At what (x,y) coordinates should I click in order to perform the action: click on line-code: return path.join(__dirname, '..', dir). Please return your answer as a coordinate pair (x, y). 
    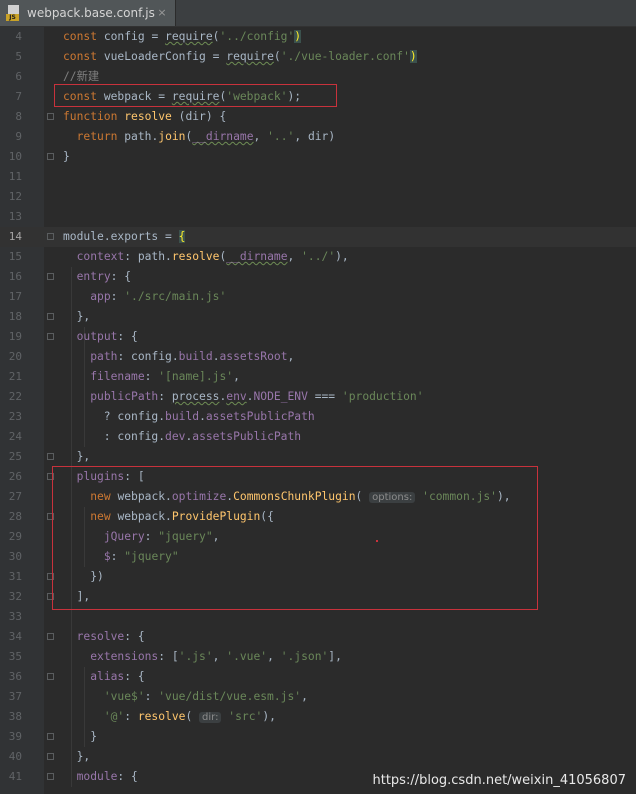
    Looking at the image, I should click on (206, 136).